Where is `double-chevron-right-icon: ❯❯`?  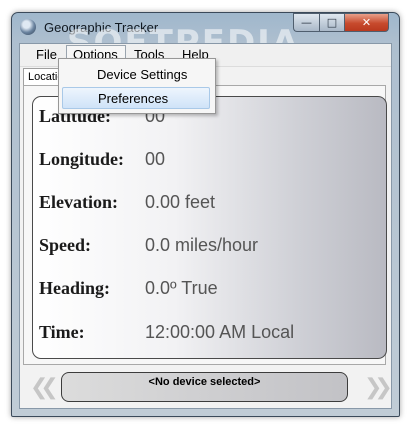 double-chevron-right-icon: ❯❯ is located at coordinates (378, 387).